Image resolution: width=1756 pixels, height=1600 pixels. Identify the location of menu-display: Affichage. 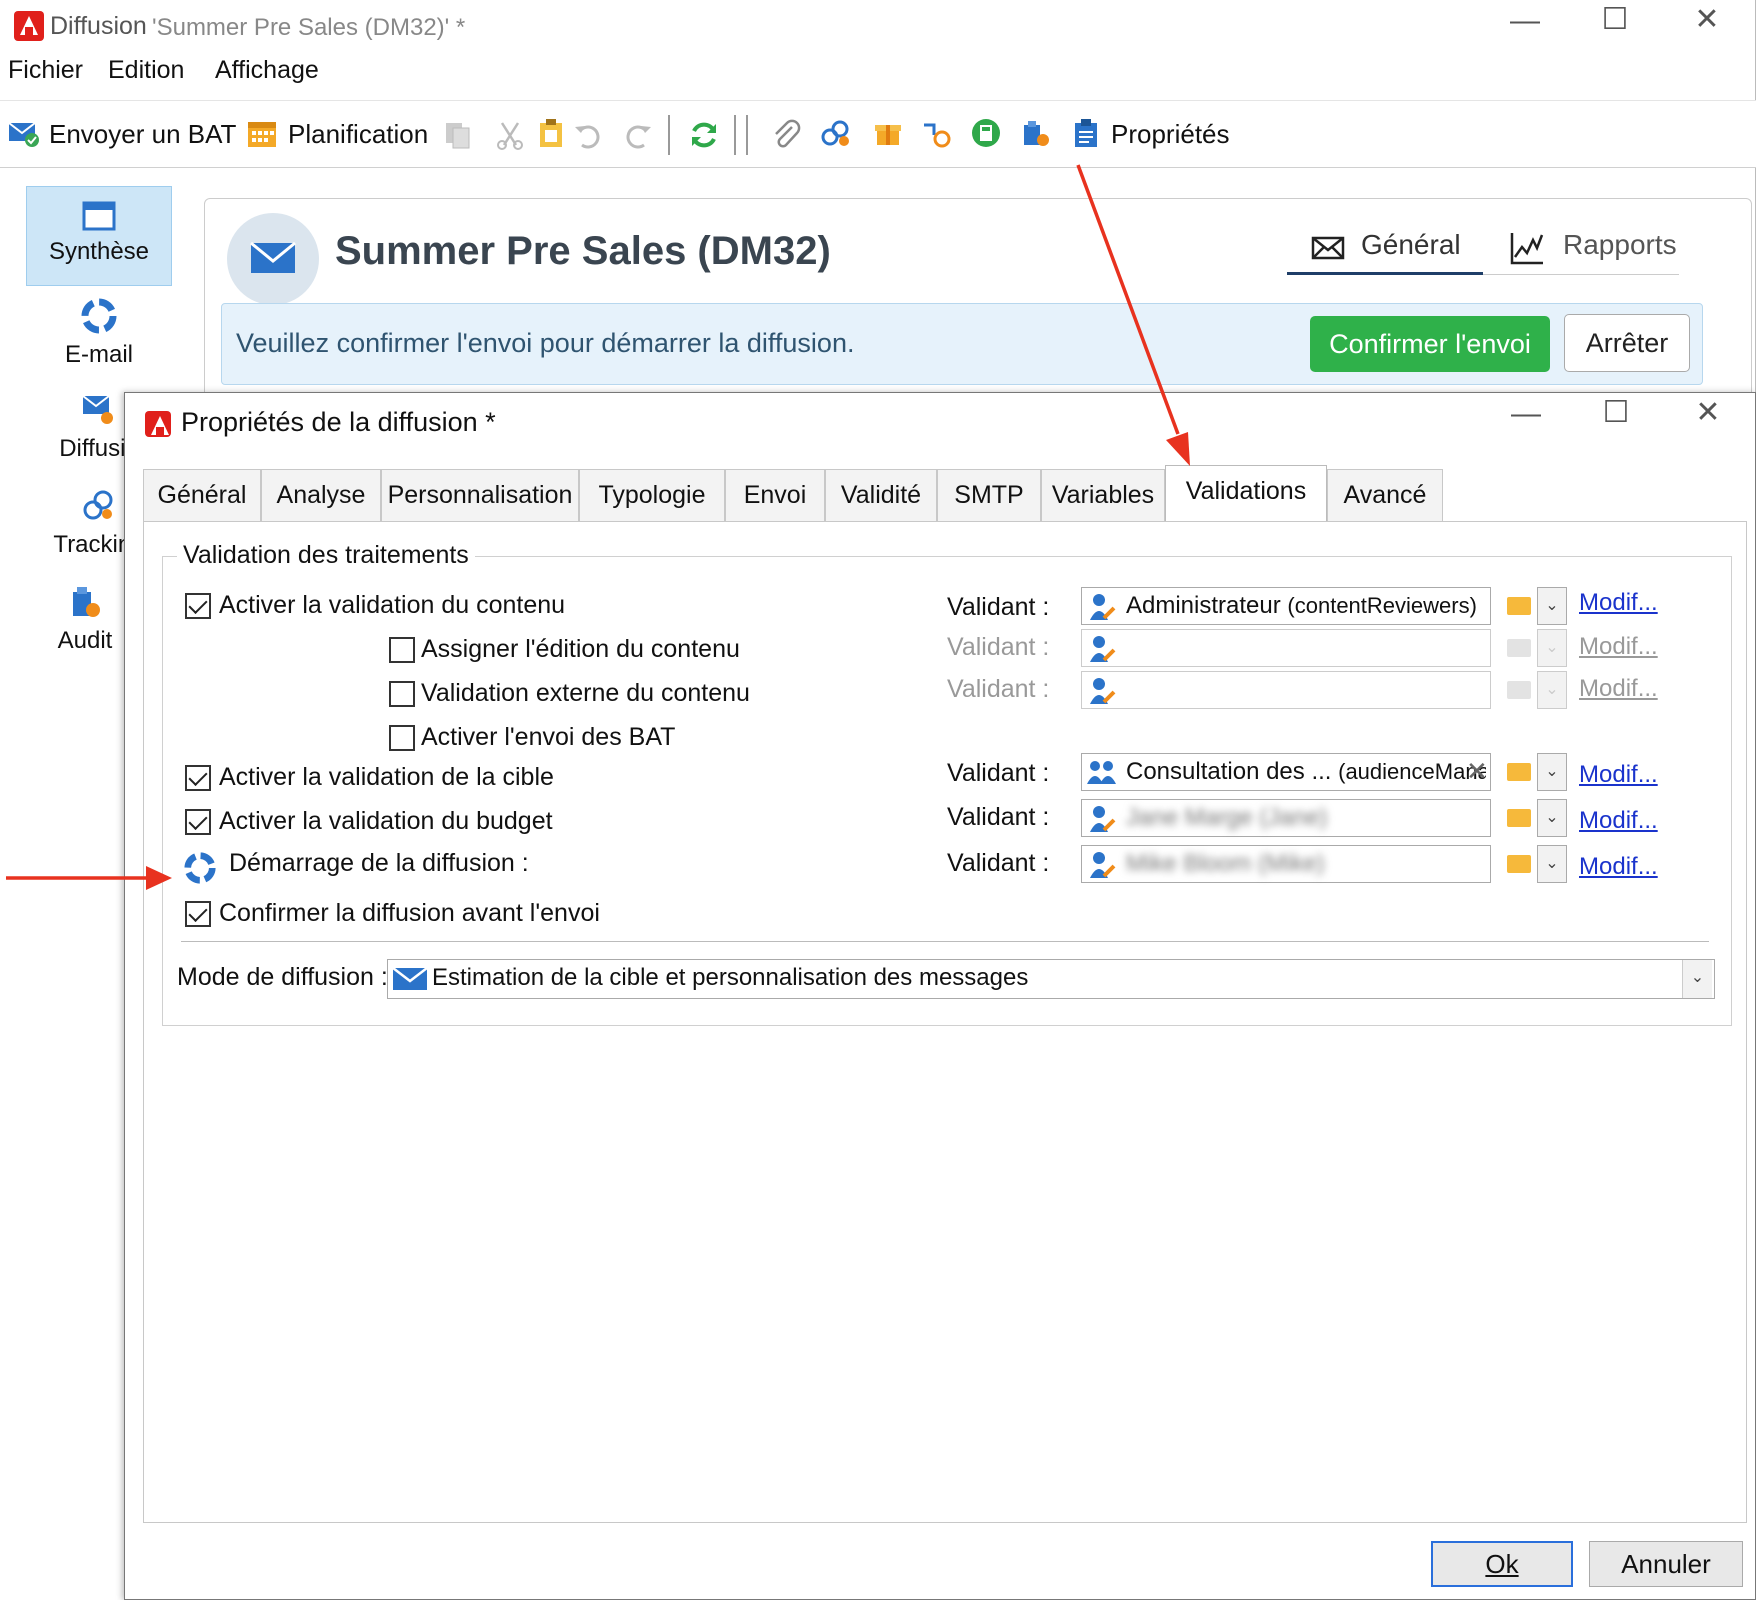
(267, 70).